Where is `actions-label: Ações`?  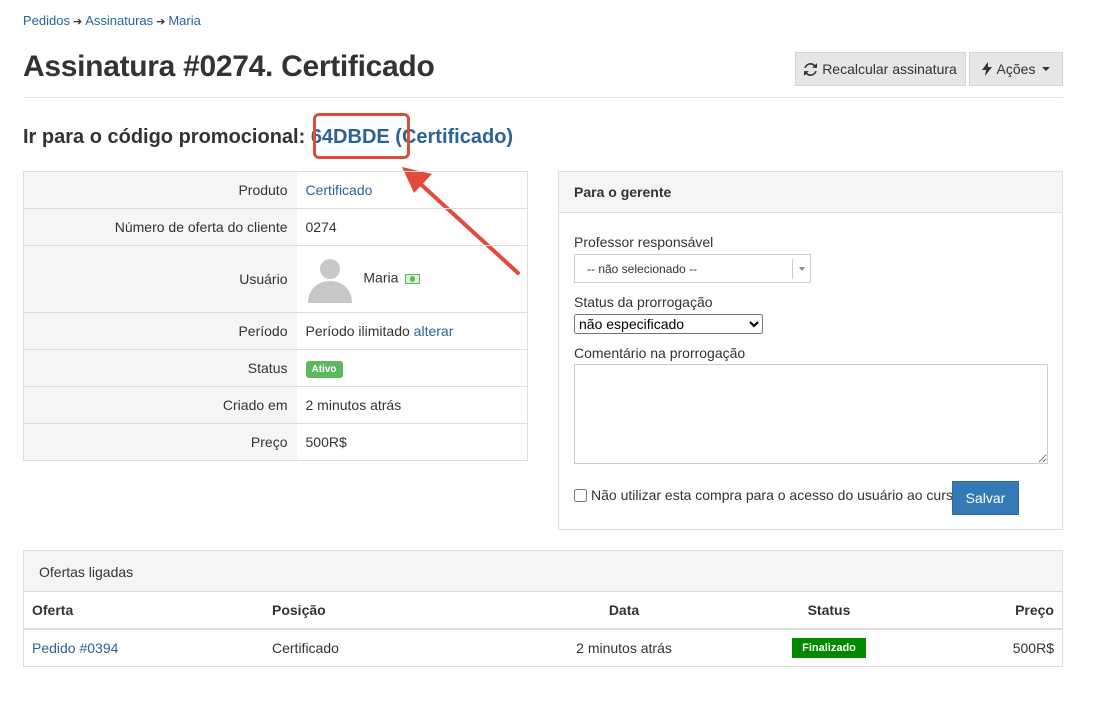 actions-label: Ações is located at coordinates (1016, 69).